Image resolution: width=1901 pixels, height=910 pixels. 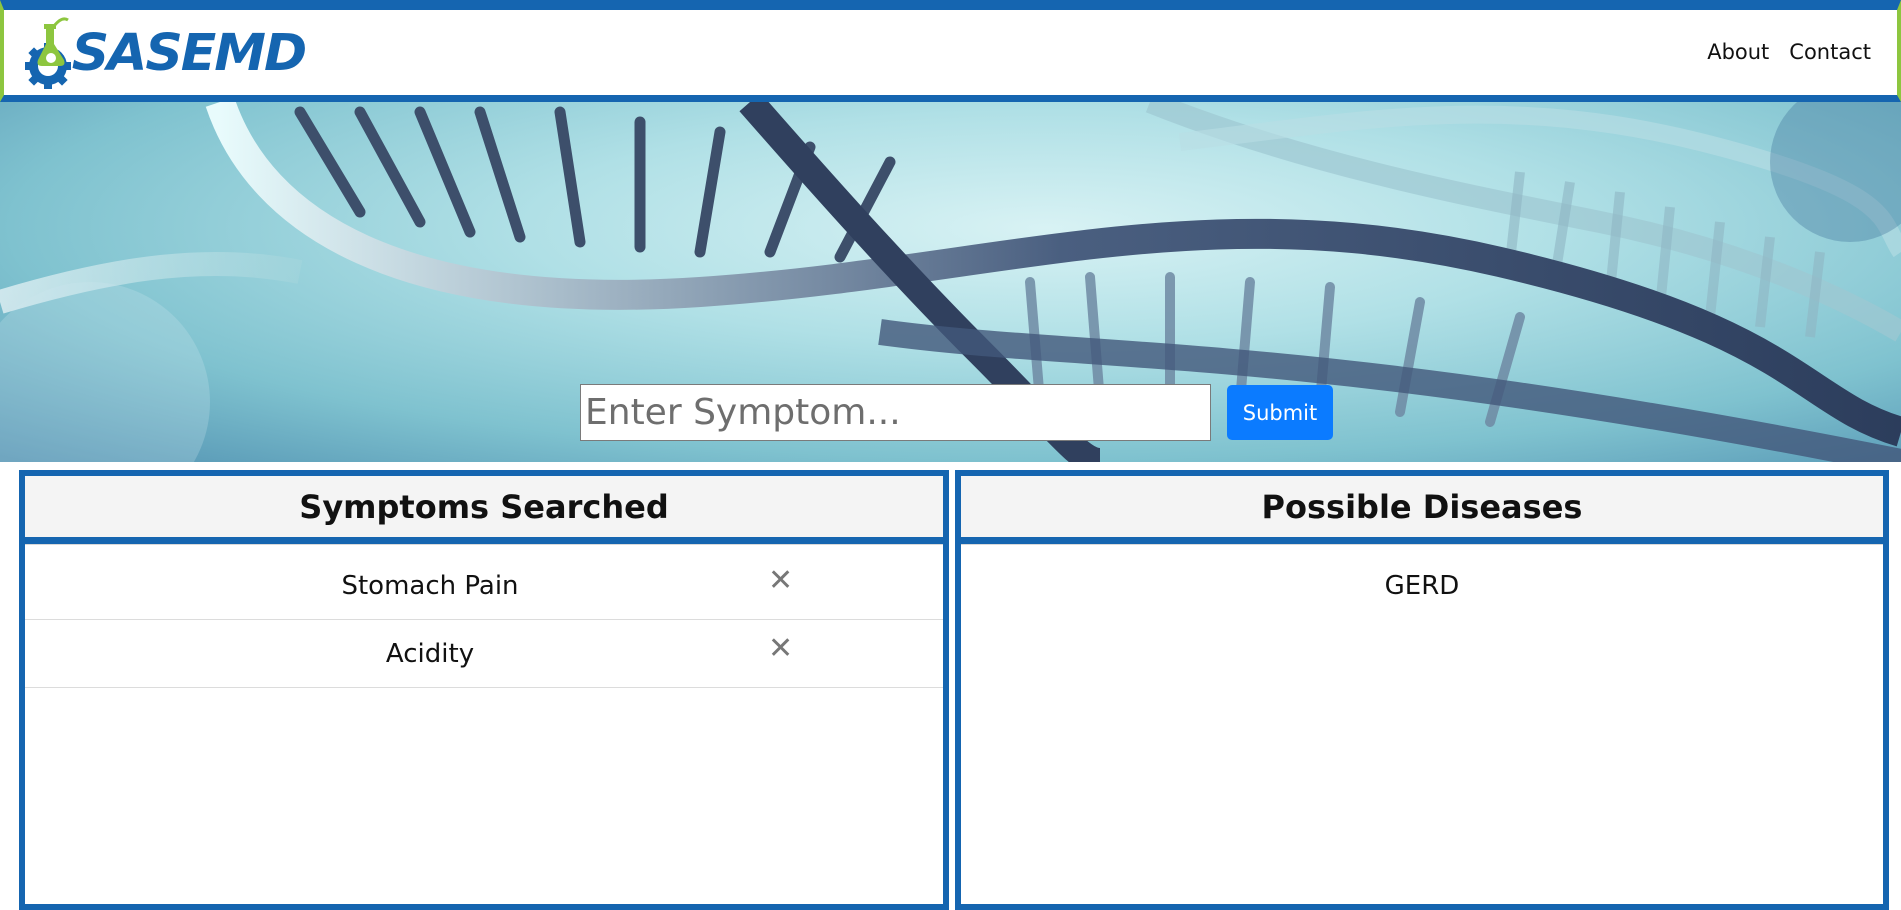 I want to click on symptoms-list: Stomach Pain ✕ Acidity ✕, so click(x=484, y=616).